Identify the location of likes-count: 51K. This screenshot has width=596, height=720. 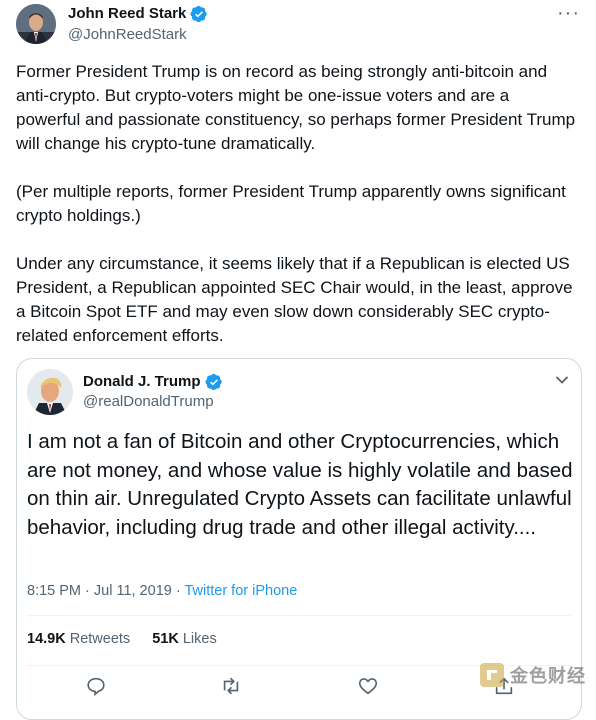
(165, 639).